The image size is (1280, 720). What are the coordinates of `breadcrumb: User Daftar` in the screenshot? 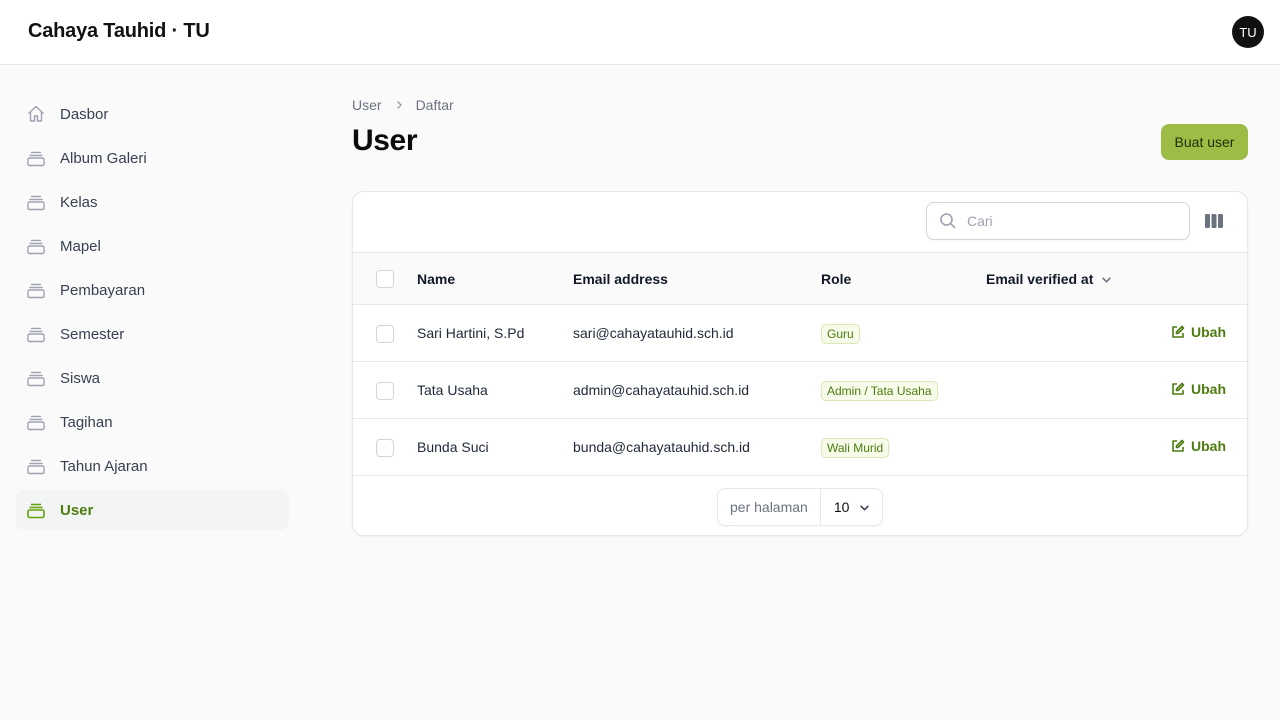 It's located at (403, 105).